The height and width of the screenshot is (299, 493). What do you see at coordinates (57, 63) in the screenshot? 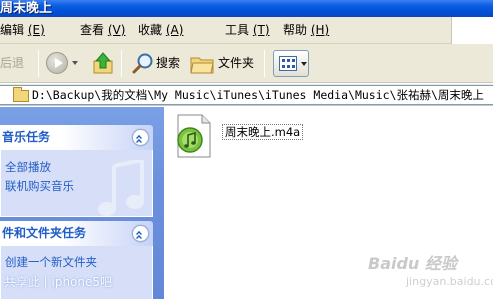
I see `forward-button-icon` at bounding box center [57, 63].